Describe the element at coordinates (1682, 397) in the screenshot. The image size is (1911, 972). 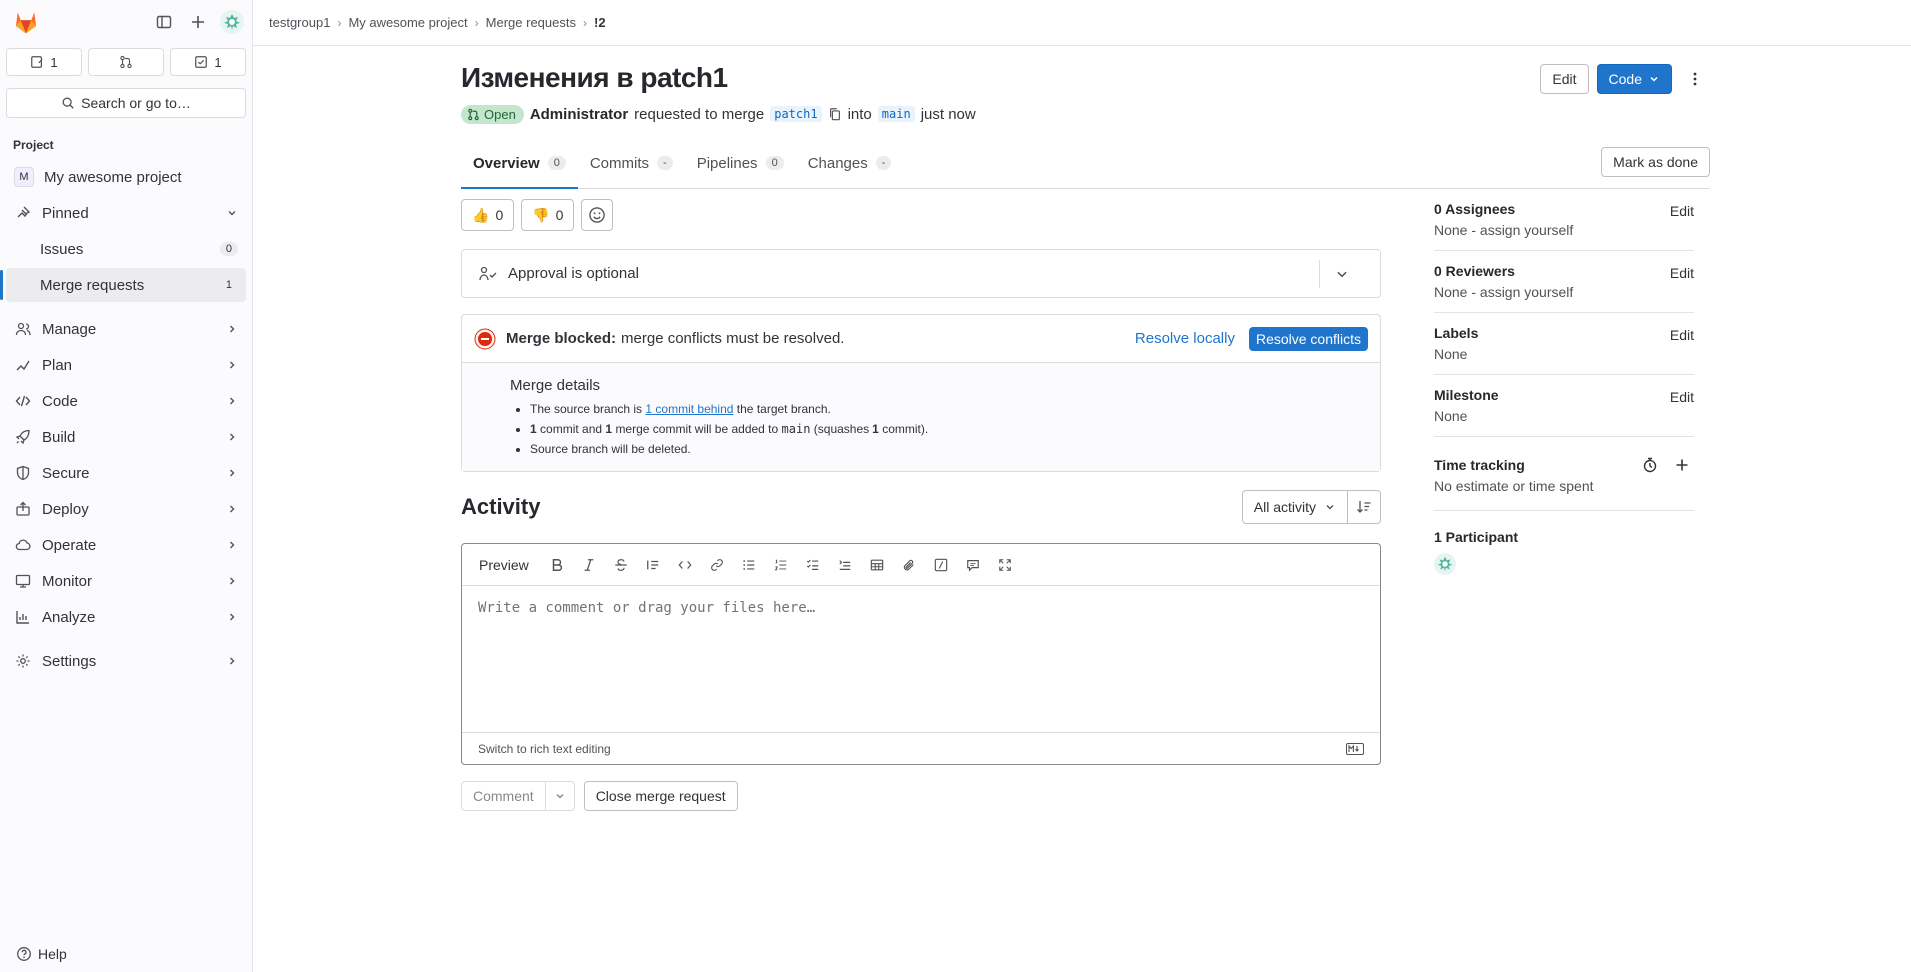
I see `milestone-edit-button: Edit` at that location.